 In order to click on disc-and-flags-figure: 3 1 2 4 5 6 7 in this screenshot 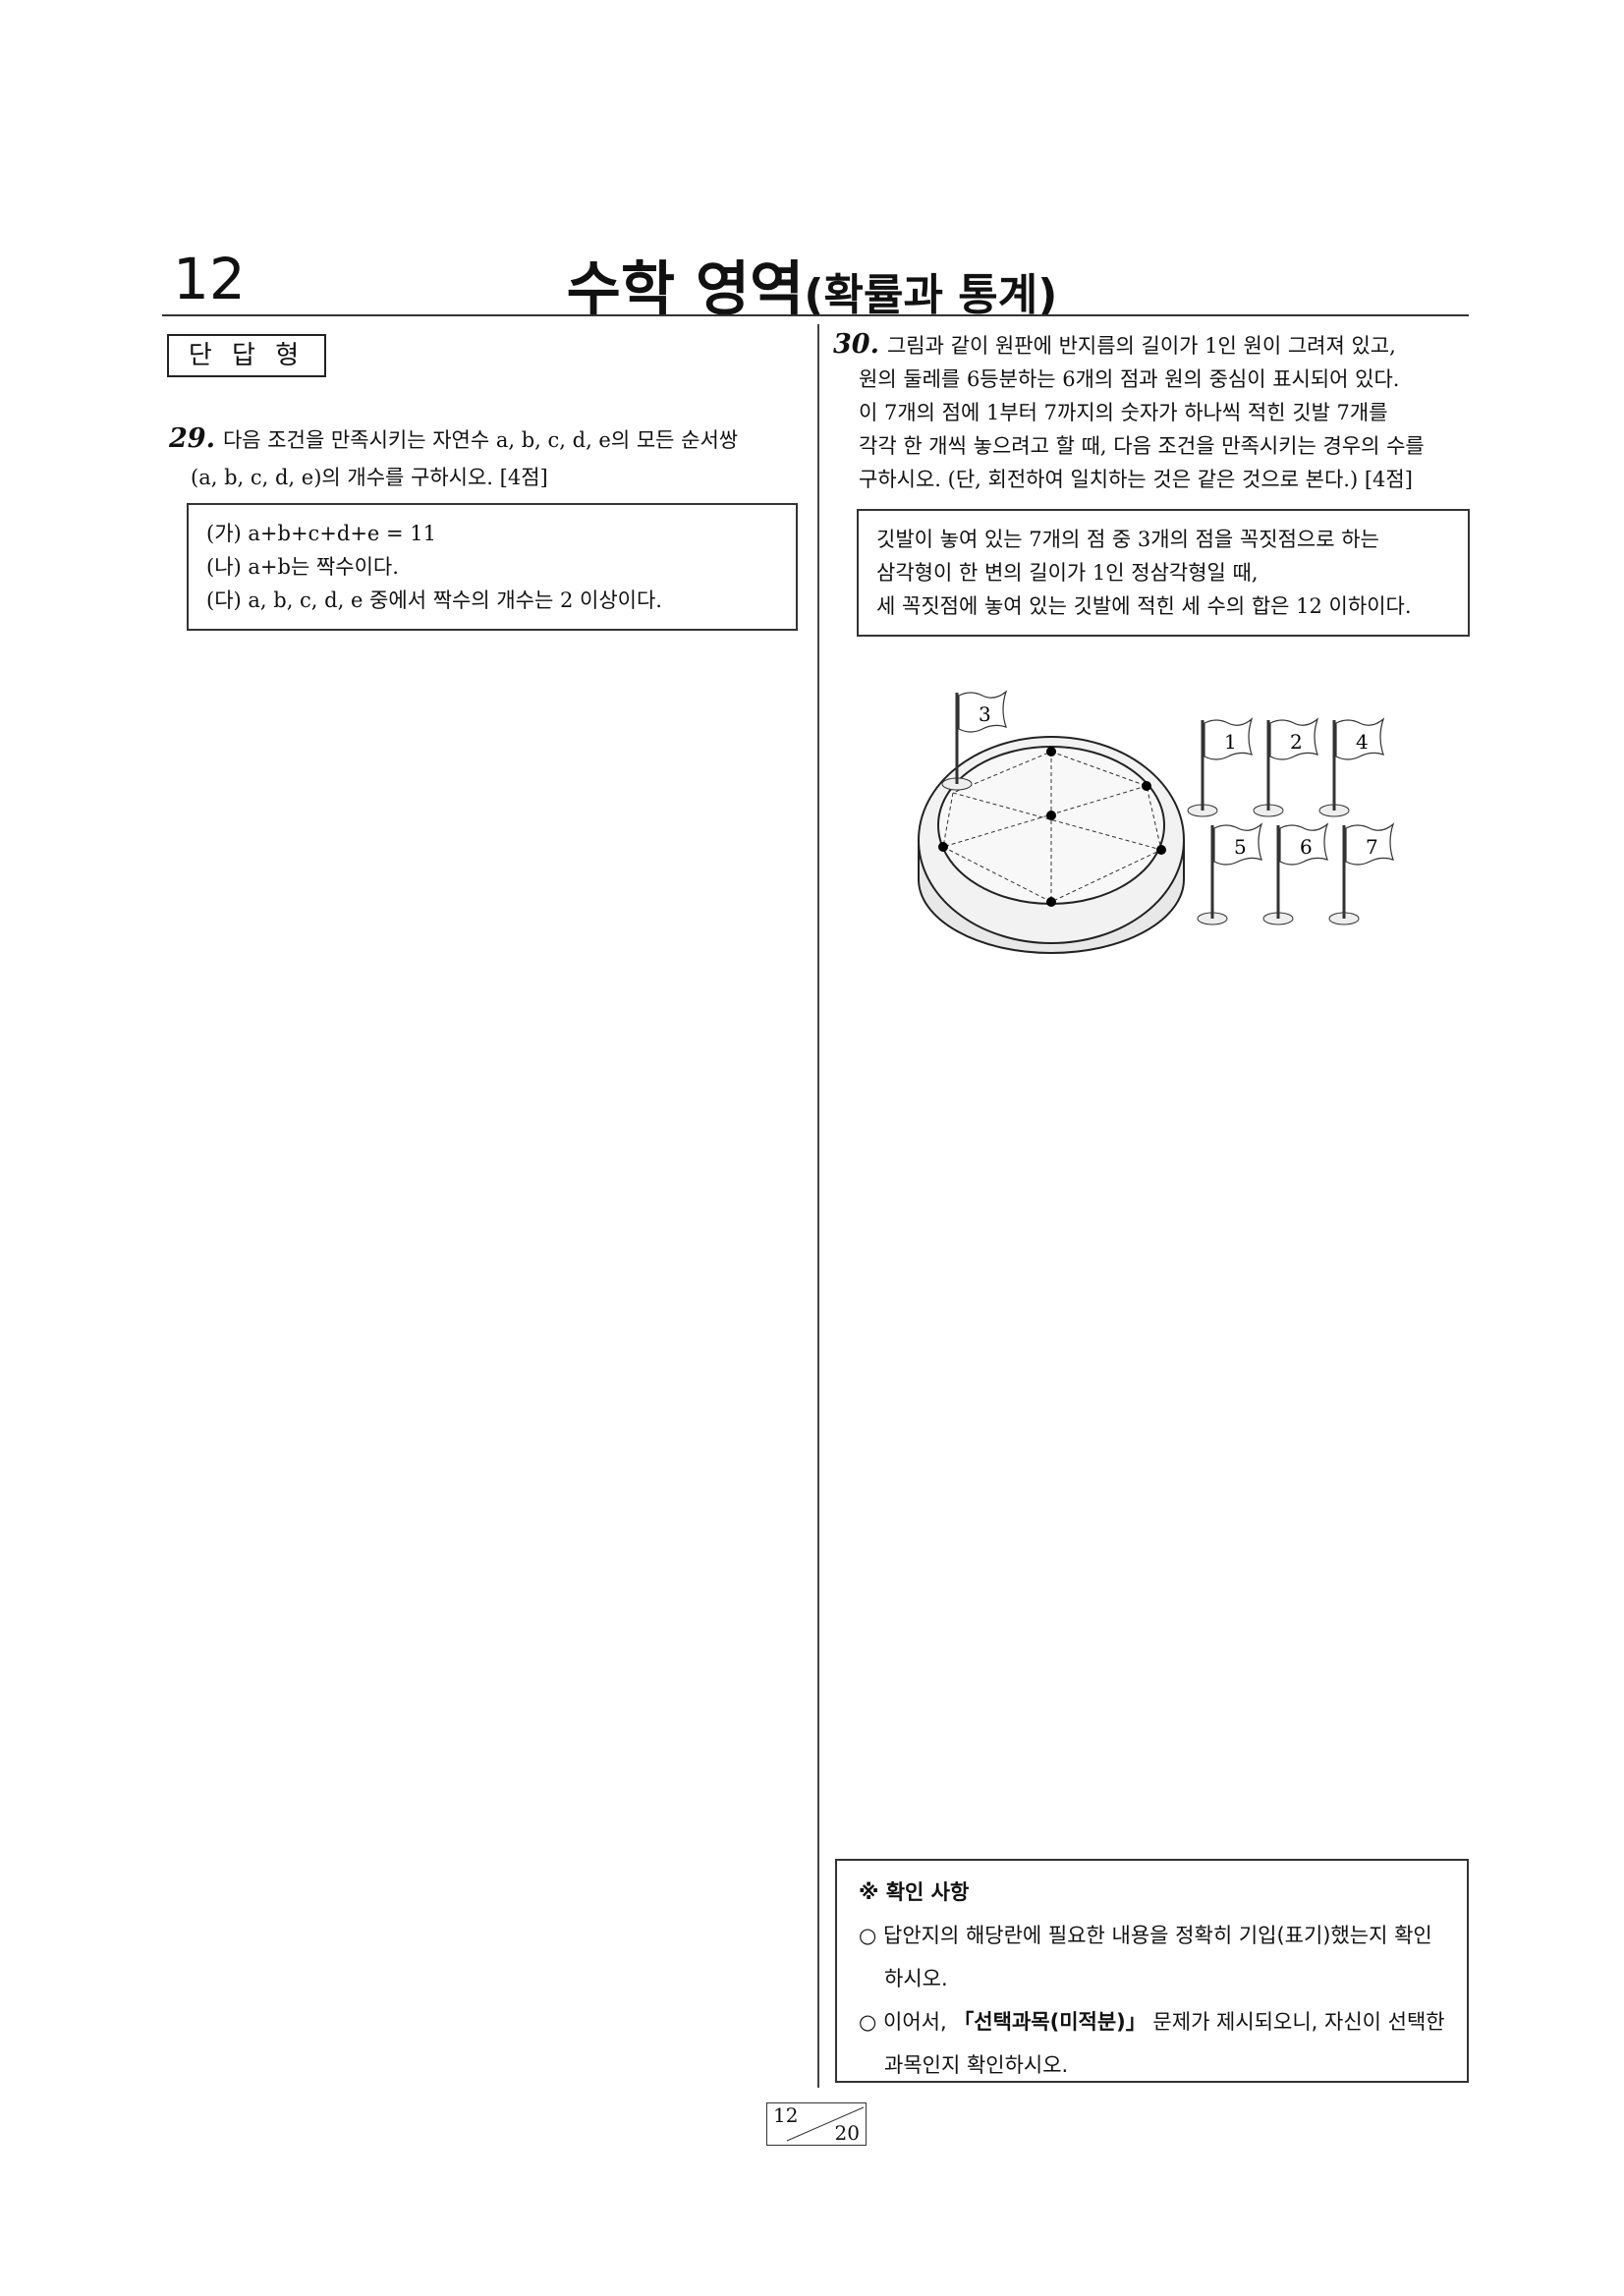, I will do `click(1156, 822)`.